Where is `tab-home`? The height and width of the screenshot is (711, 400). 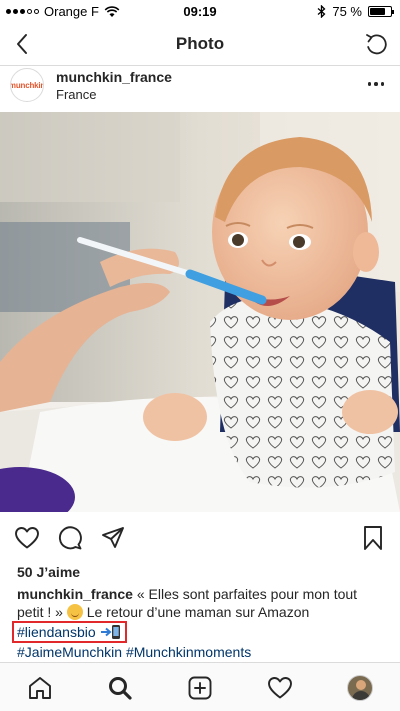
tab-home is located at coordinates (40, 688).